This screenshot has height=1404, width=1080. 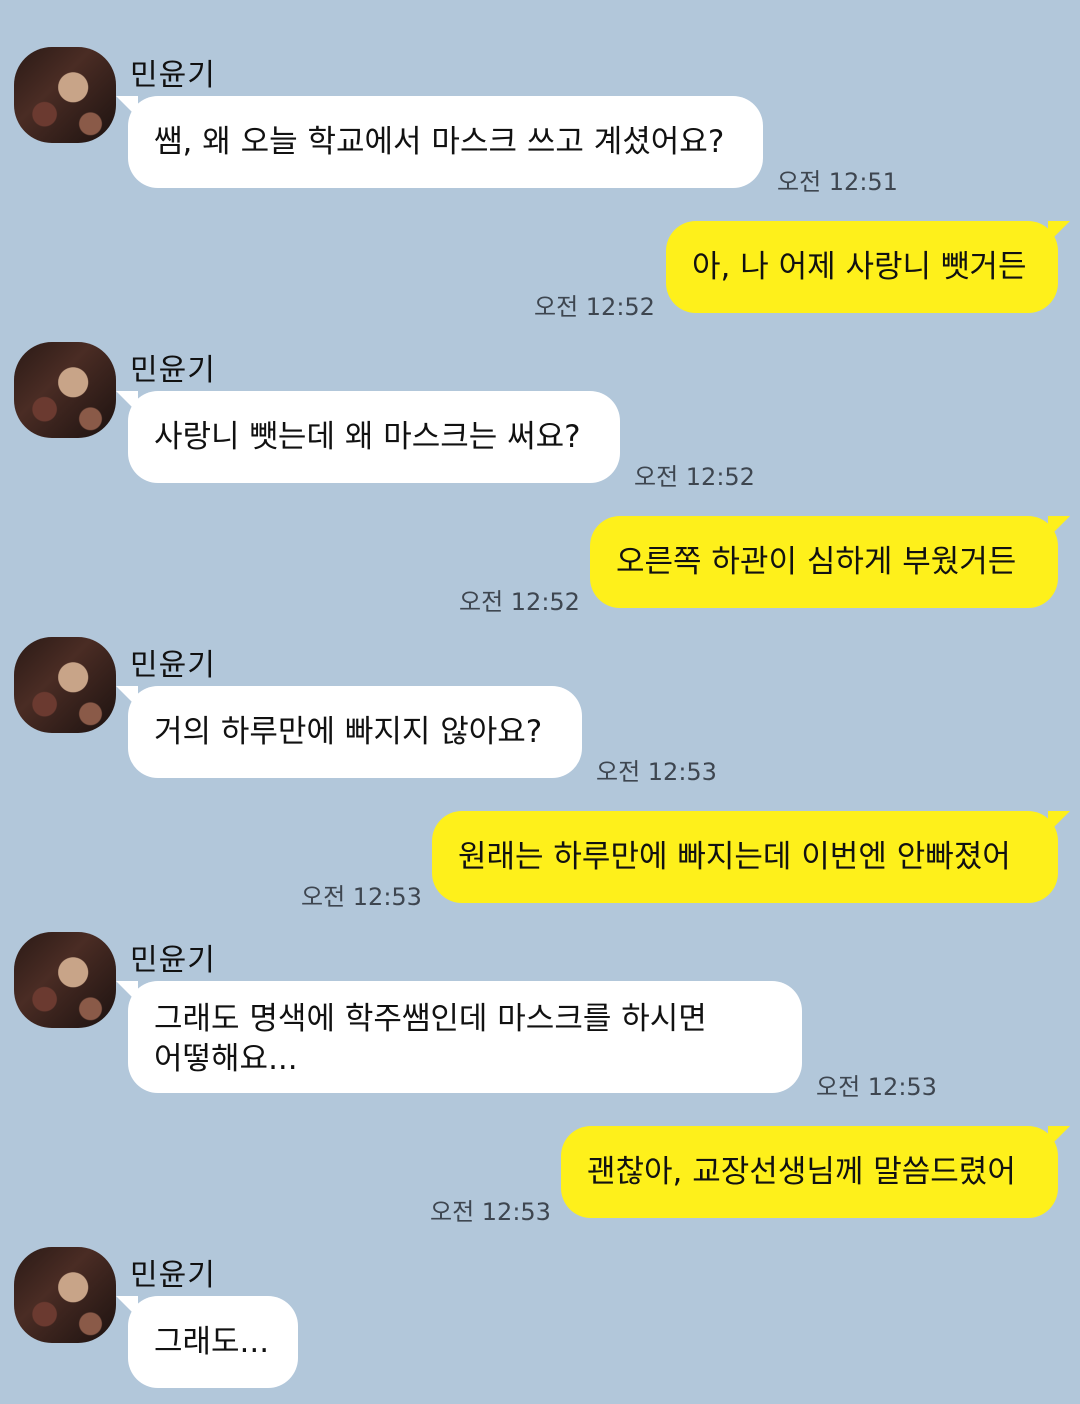 I want to click on message-bubble-incoming: 쌤, 왜 오늘 학교에서 마스크 쓰고 계셨어요?, so click(x=439, y=142).